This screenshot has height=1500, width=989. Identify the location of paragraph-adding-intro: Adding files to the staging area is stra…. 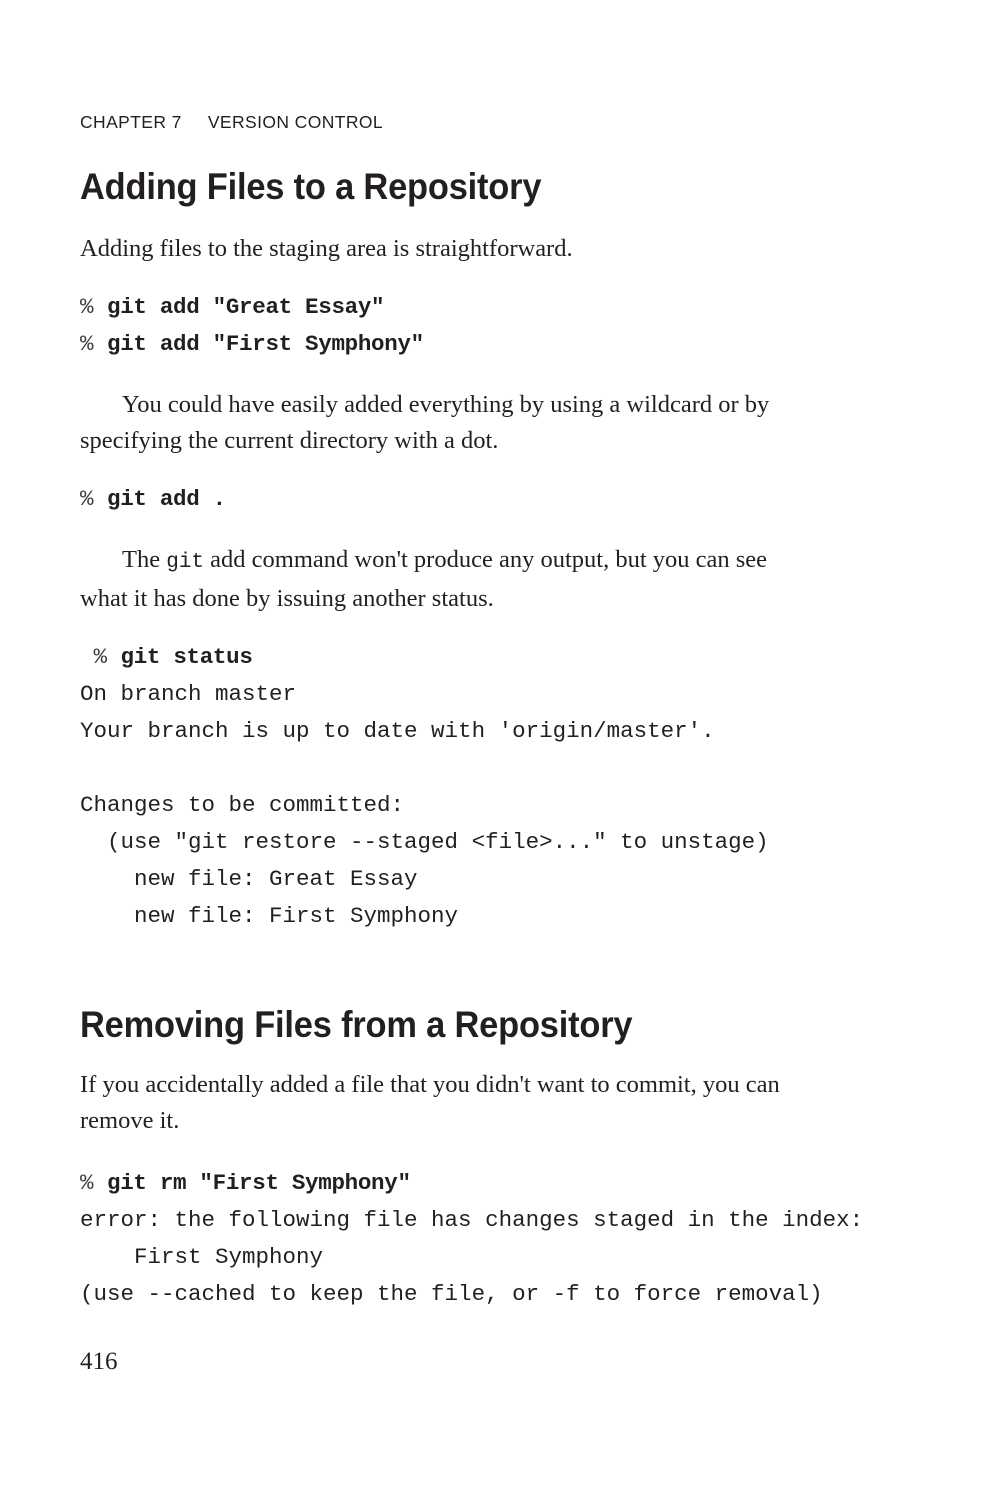
(326, 248).